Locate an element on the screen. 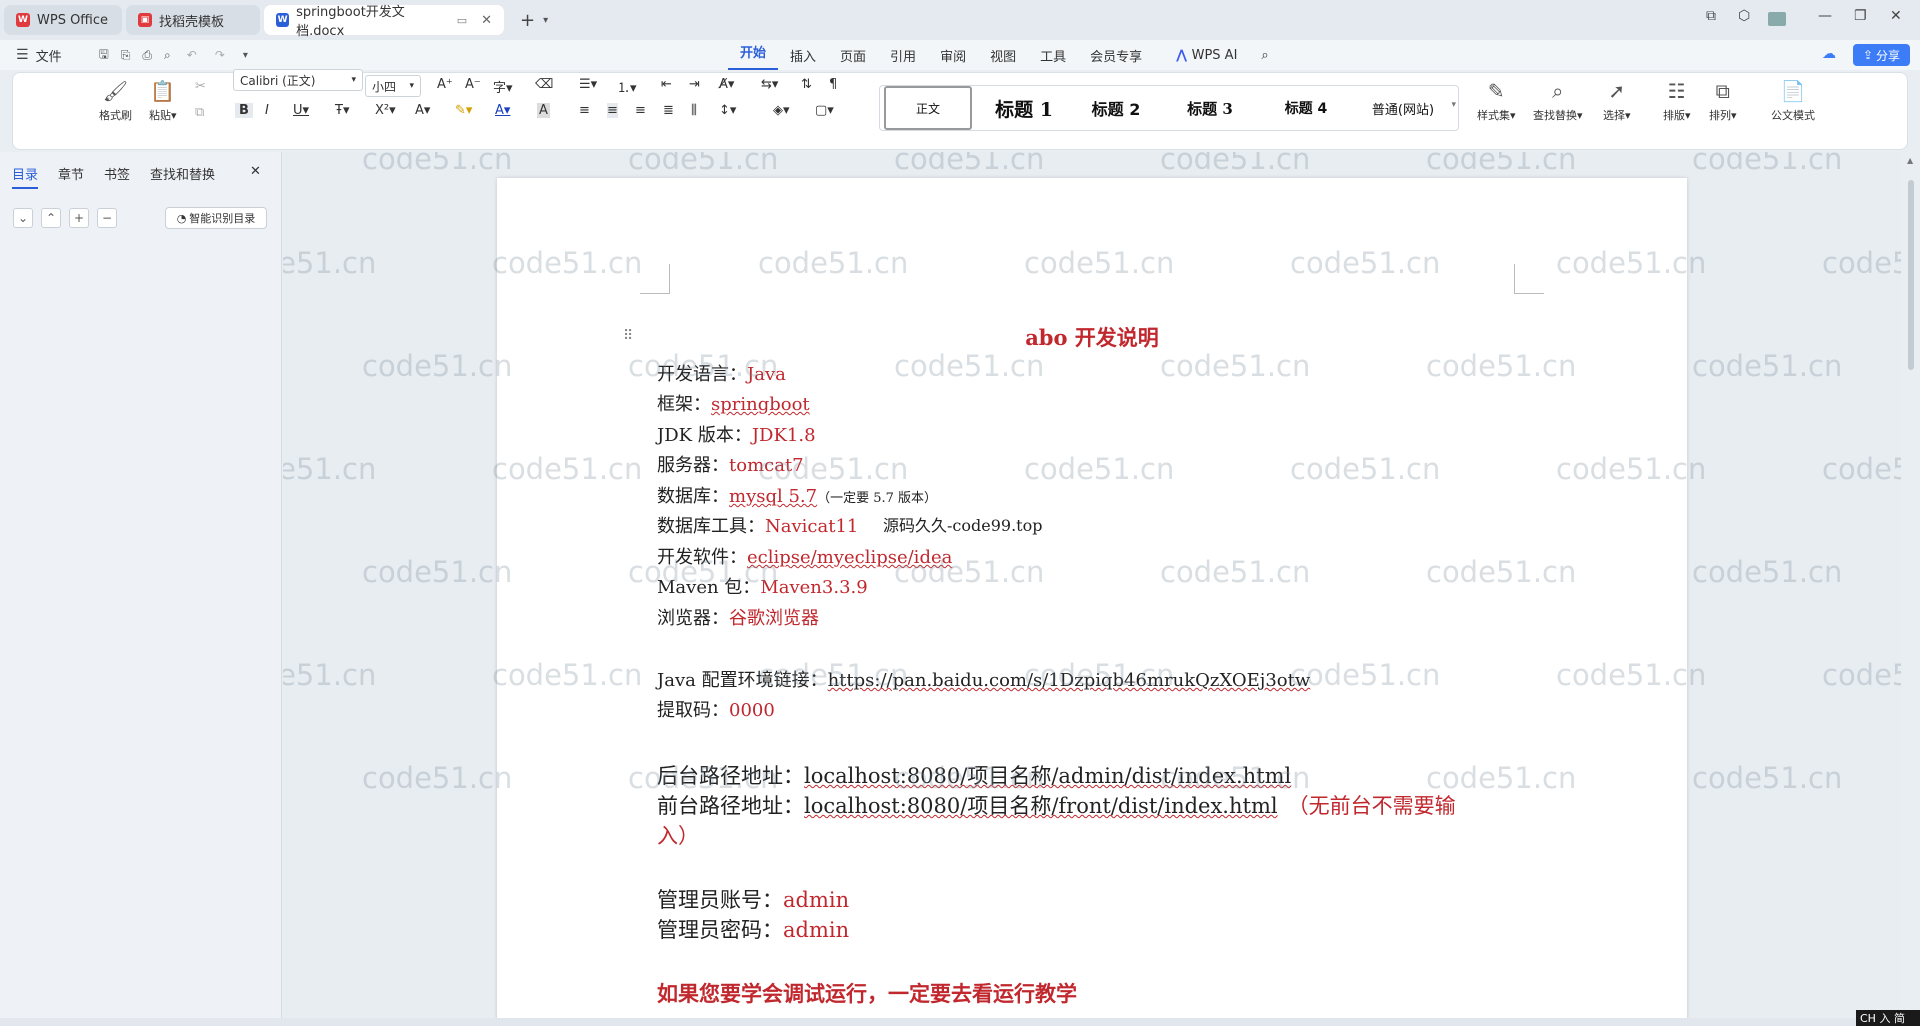  save-icon: 🖫 is located at coordinates (104, 55).